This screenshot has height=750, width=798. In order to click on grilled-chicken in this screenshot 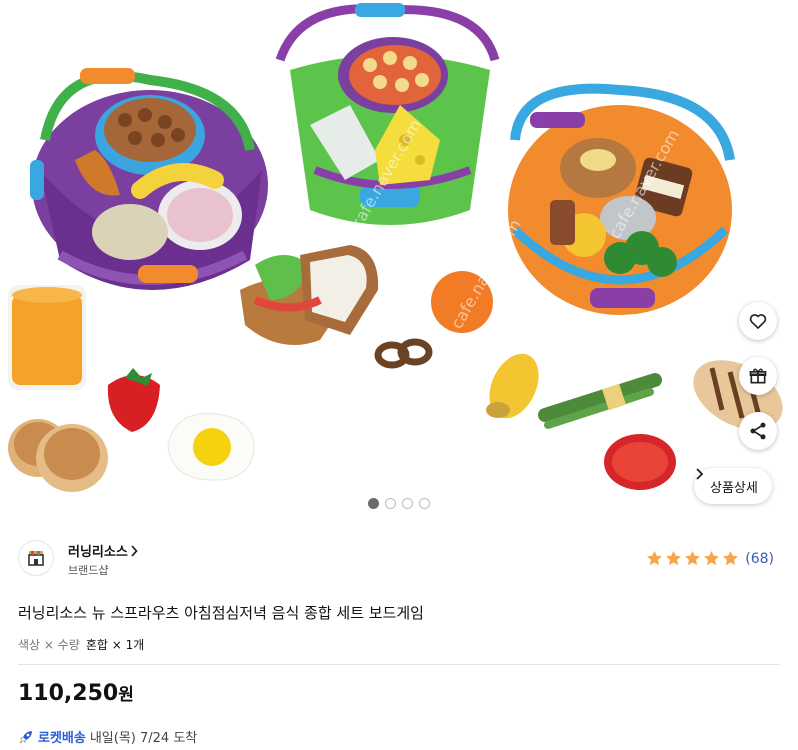, I will do `click(738, 395)`.